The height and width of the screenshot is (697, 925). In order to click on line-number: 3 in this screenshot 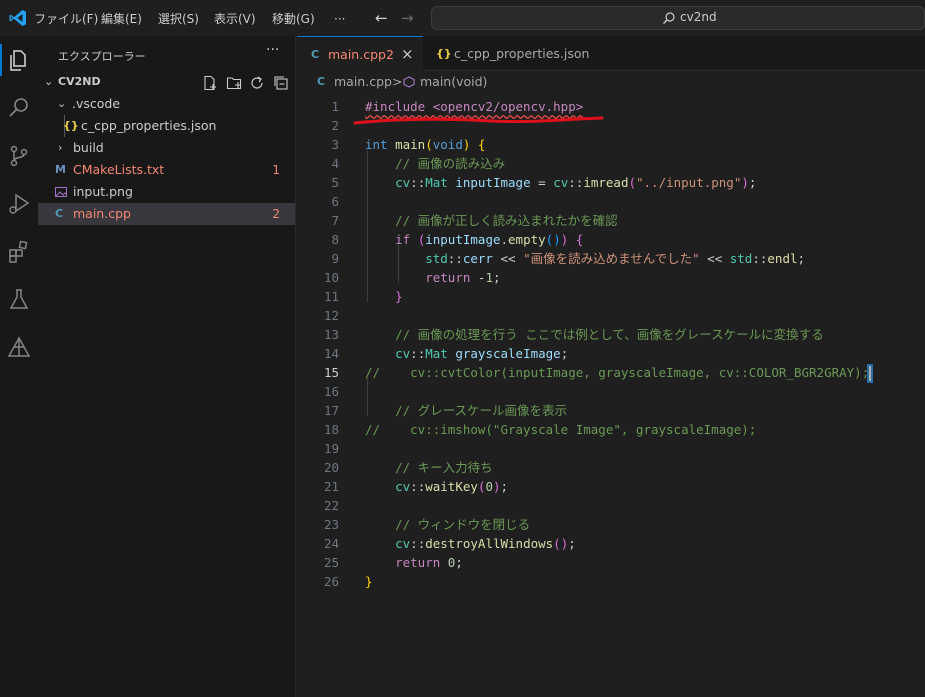, I will do `click(335, 144)`.